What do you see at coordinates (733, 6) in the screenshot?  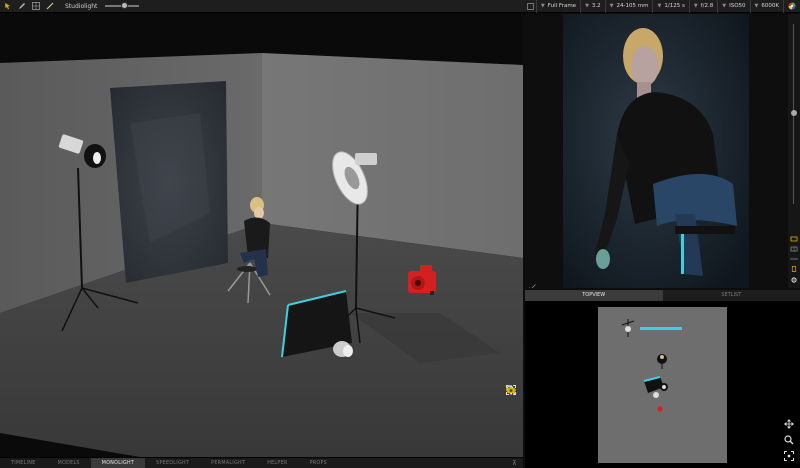 I see `iso-select: ▼ ISO50` at bounding box center [733, 6].